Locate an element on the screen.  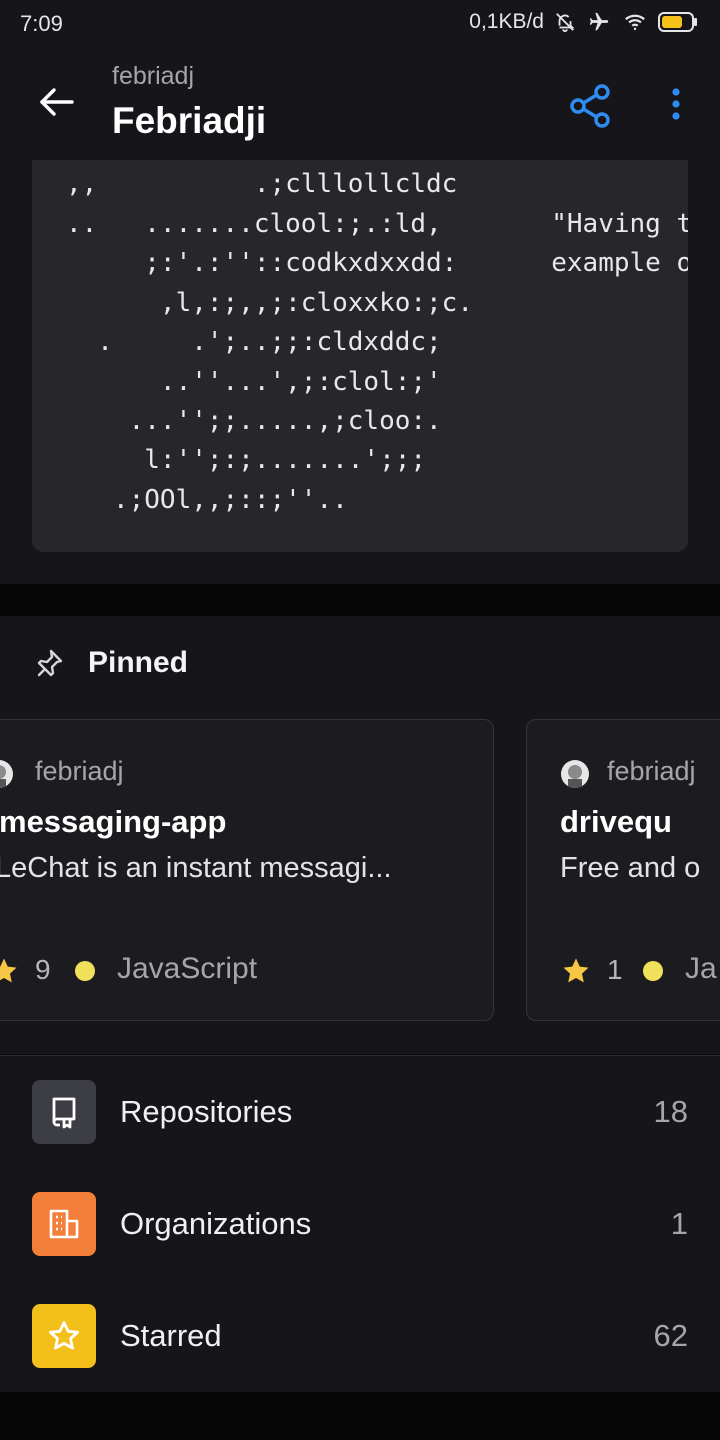
battery-icon is located at coordinates (677, 22).